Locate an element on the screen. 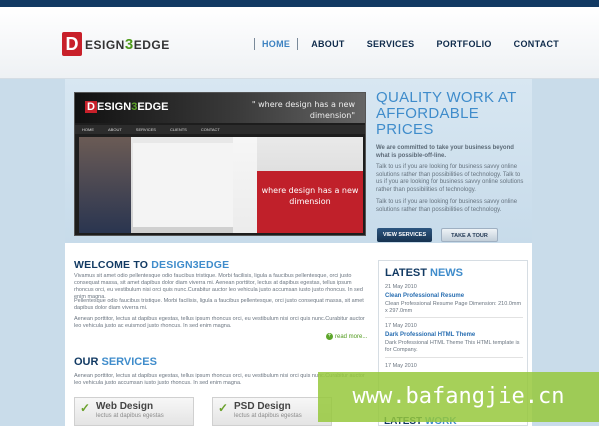 Image resolution: width=599 pixels, height=426 pixels. watermark-text: www.bafangjie.cn is located at coordinates (458, 396).